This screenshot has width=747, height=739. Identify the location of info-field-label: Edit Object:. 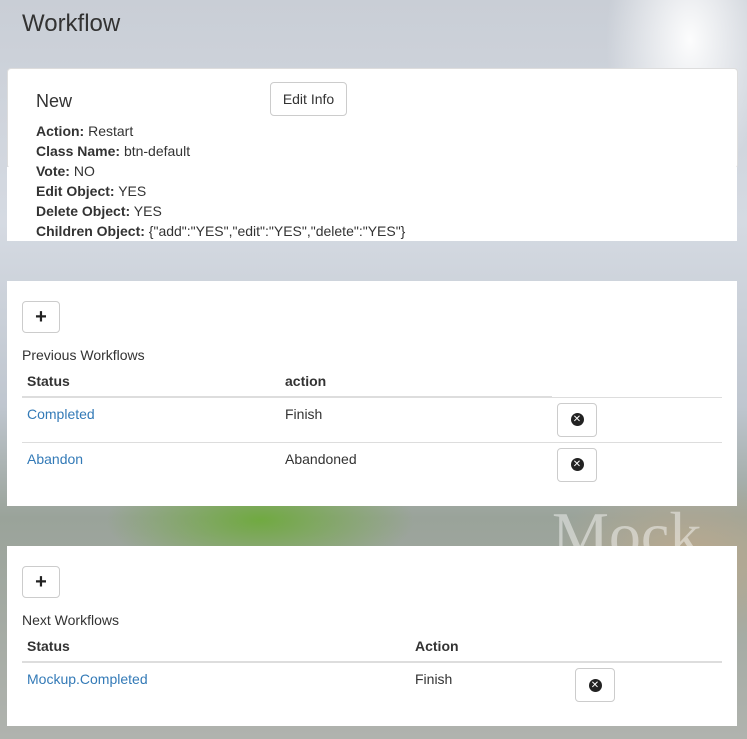
(75, 191).